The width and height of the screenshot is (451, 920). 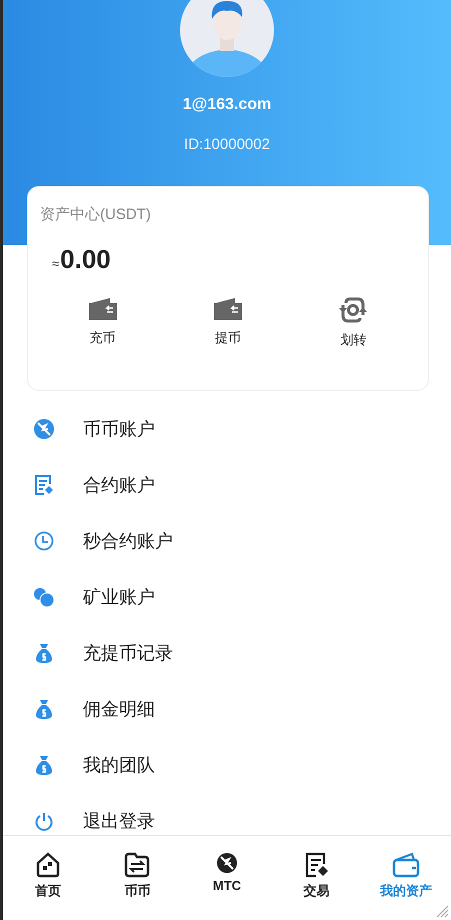 What do you see at coordinates (103, 323) in the screenshot?
I see `deposit-button: 充币` at bounding box center [103, 323].